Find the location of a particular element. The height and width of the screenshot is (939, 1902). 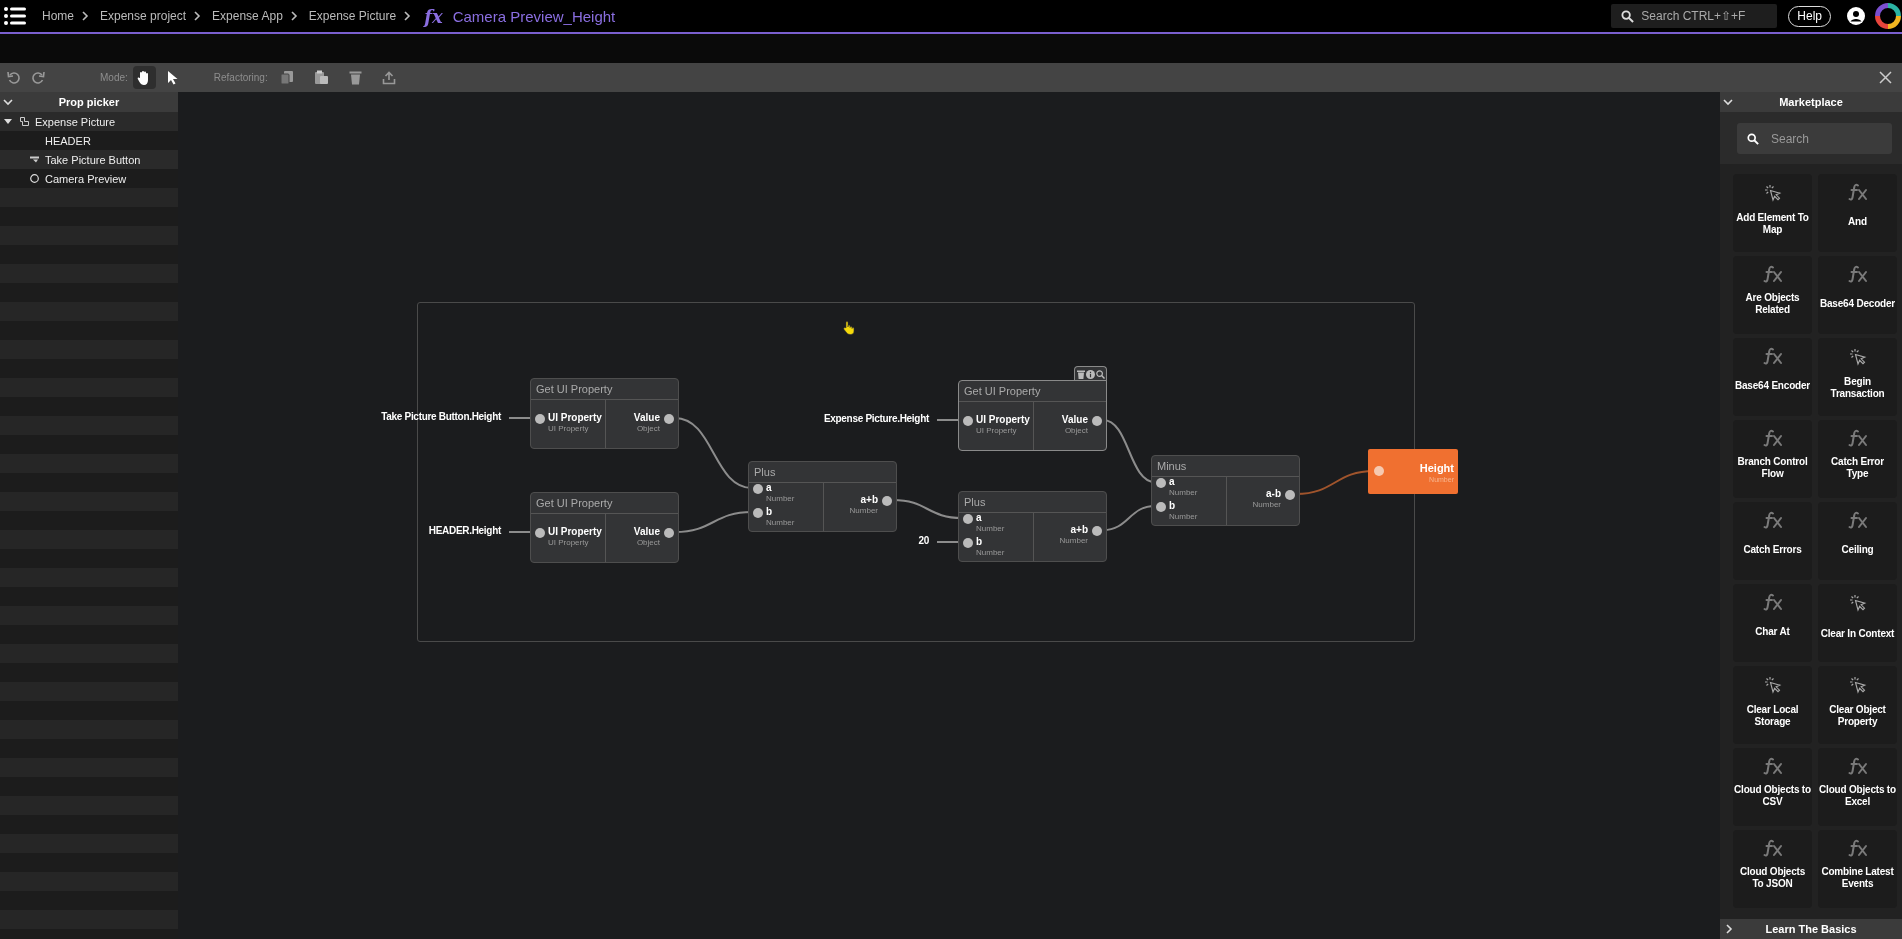

copy-icon is located at coordinates (286, 77).